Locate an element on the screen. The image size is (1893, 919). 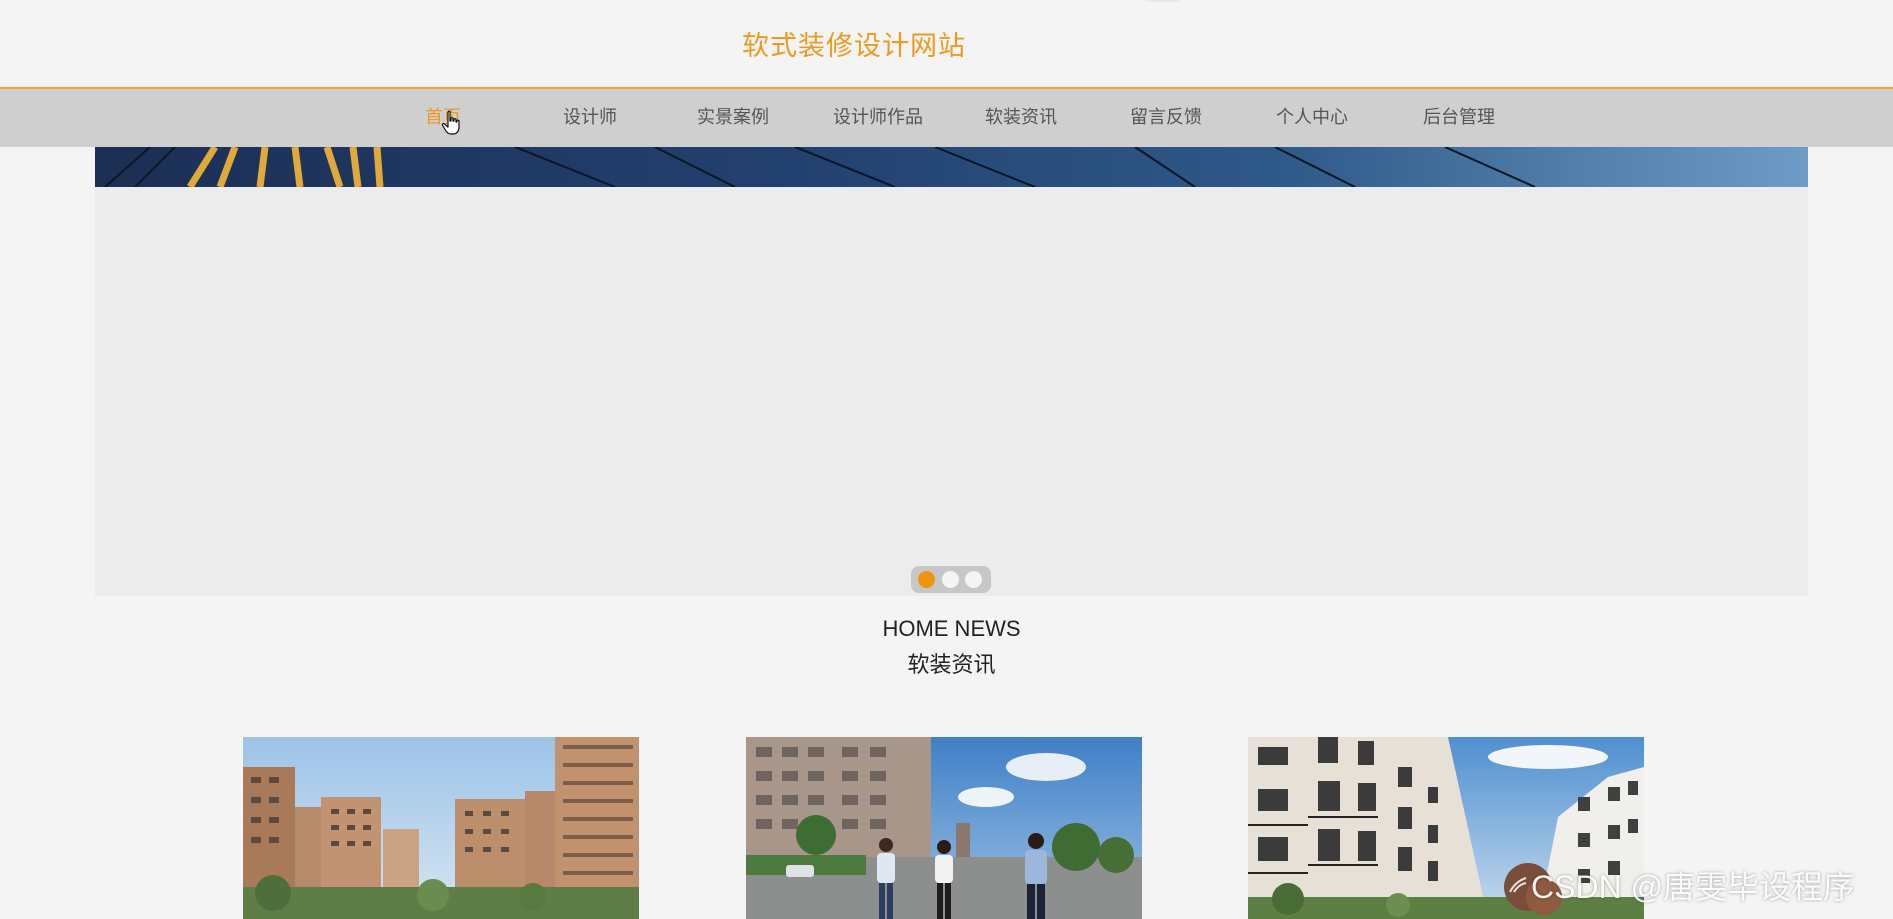
nav-item-feedback: 留言反馈 is located at coordinates (1166, 118).